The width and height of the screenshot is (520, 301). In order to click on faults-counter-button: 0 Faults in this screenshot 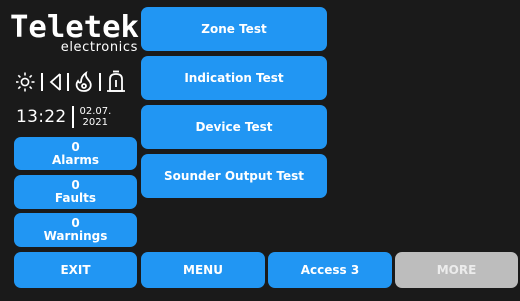, I will do `click(75, 192)`.